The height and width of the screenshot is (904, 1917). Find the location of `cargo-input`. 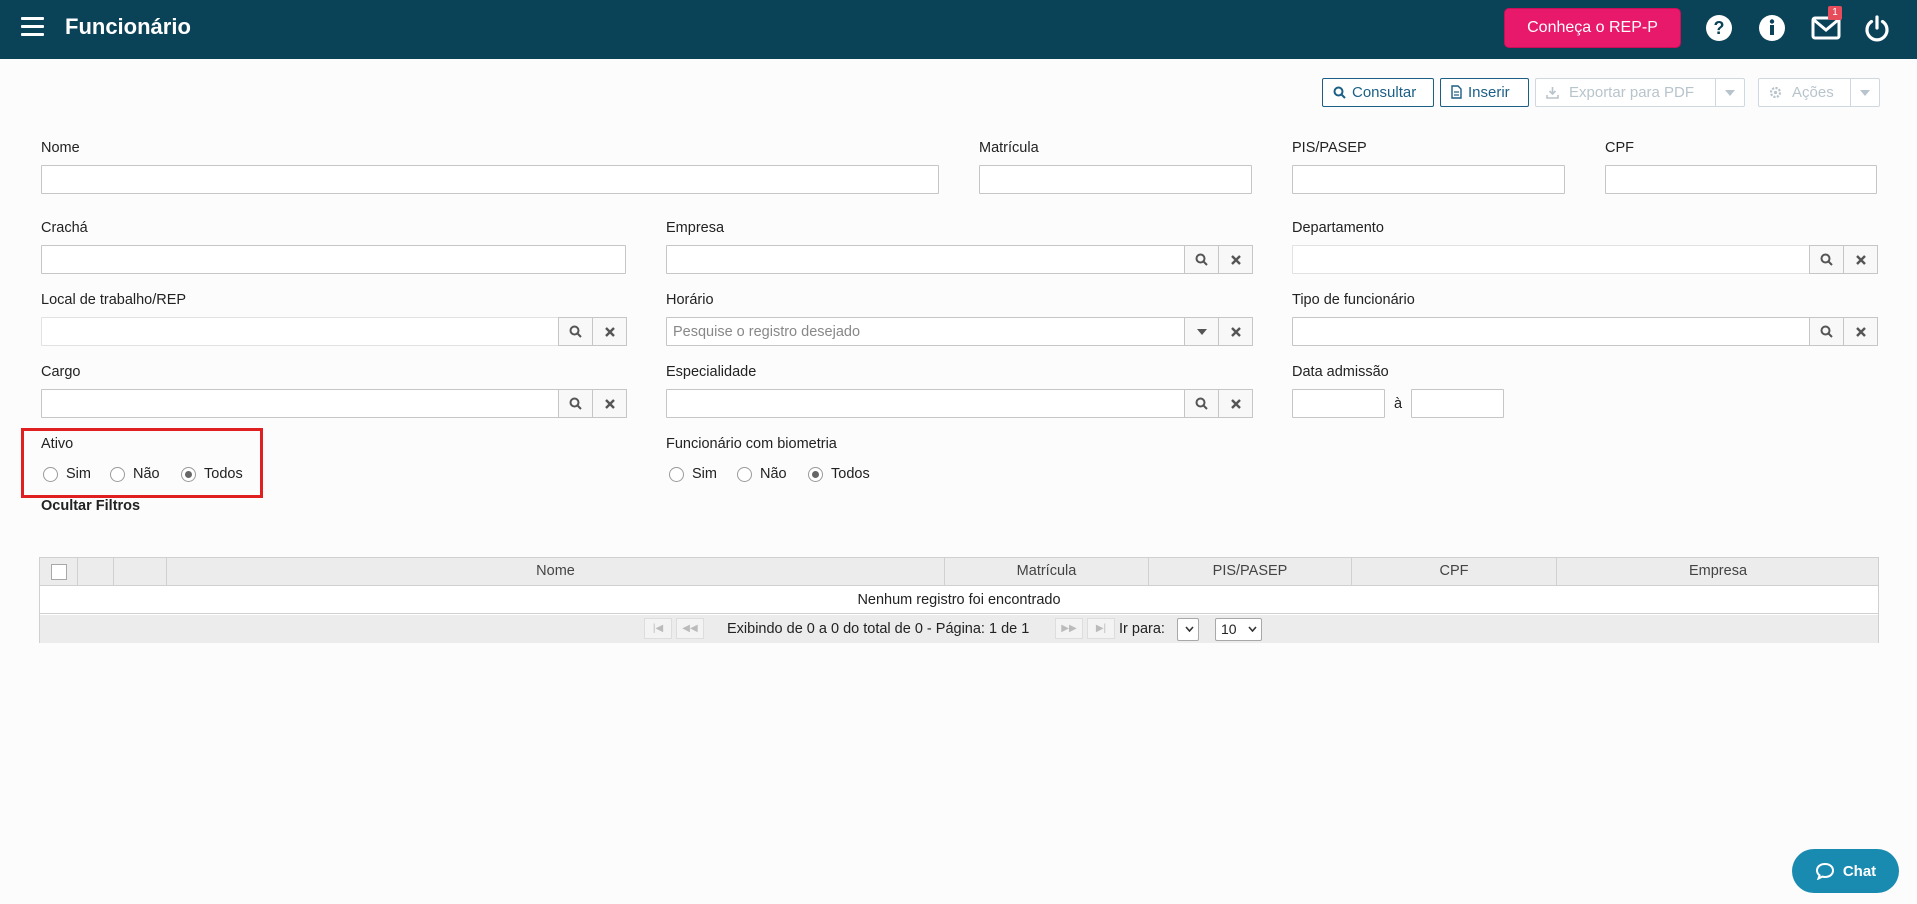

cargo-input is located at coordinates (299, 403).